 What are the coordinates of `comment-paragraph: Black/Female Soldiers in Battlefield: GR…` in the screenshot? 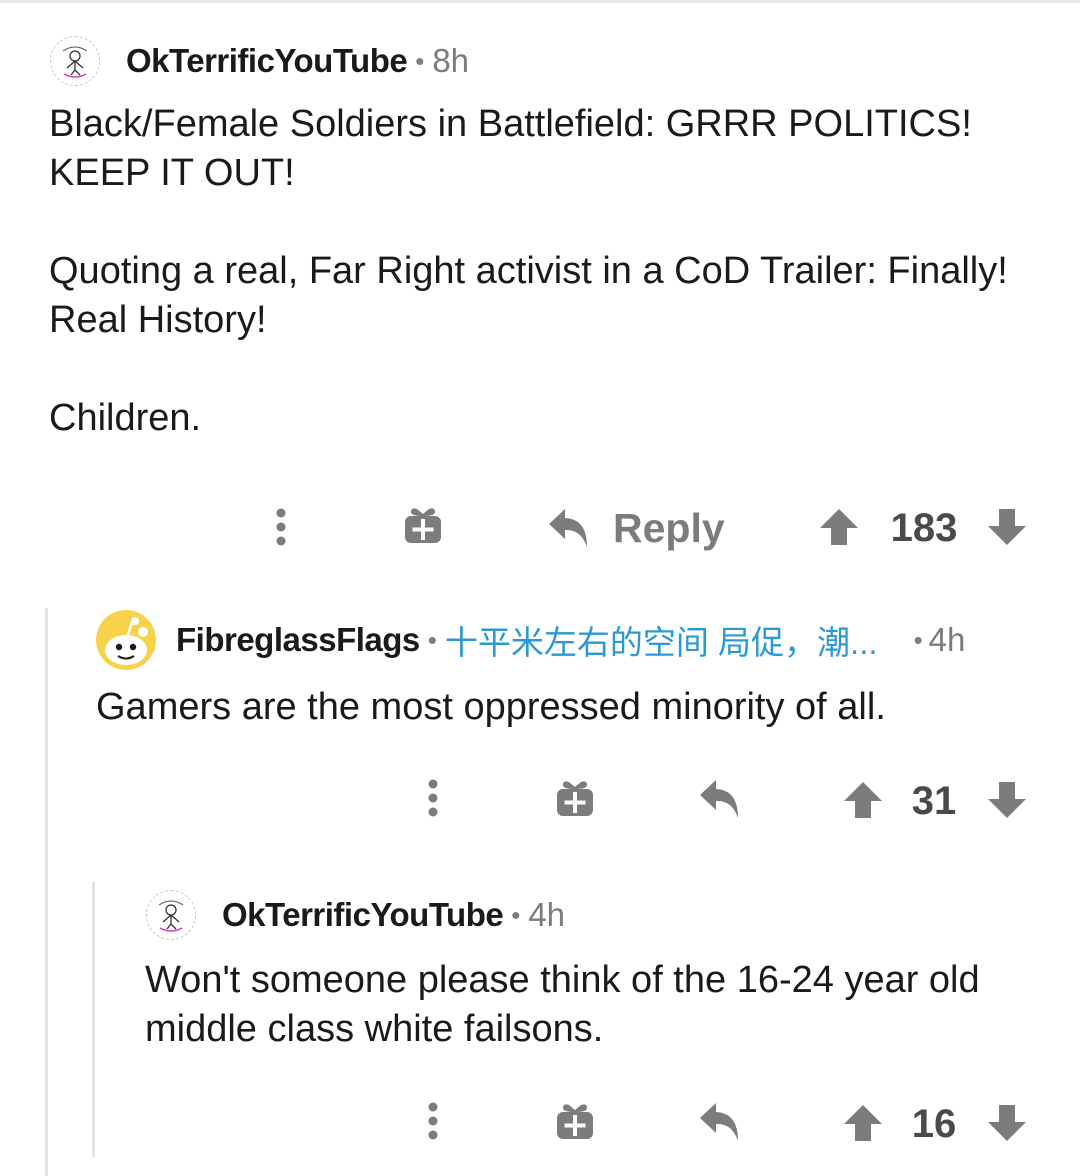 It's located at (510, 148).